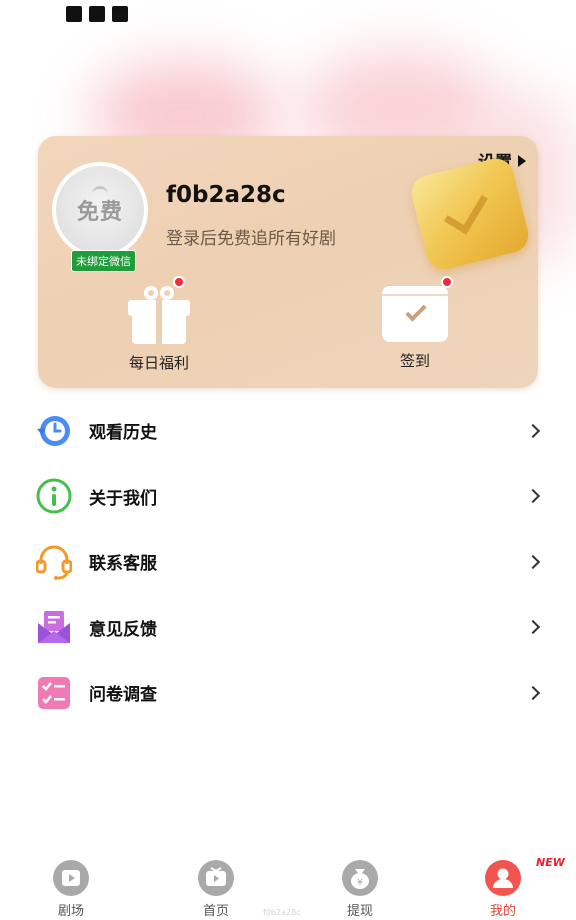 The height and width of the screenshot is (920, 576). I want to click on headset-icon, so click(54, 562).